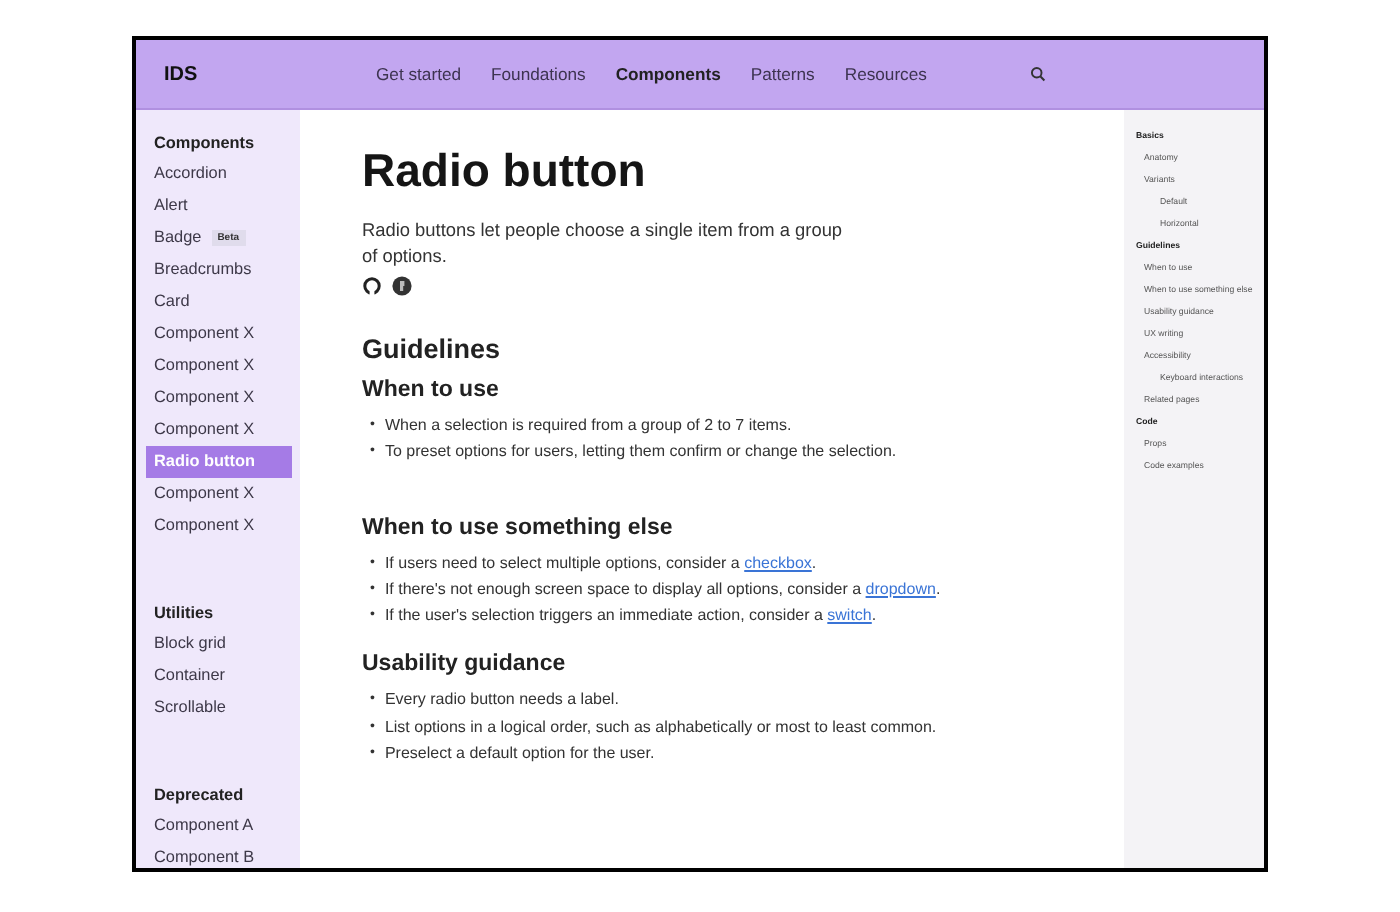  Describe the element at coordinates (199, 796) in the screenshot. I see `sidebar-heading: Deprecated` at that location.